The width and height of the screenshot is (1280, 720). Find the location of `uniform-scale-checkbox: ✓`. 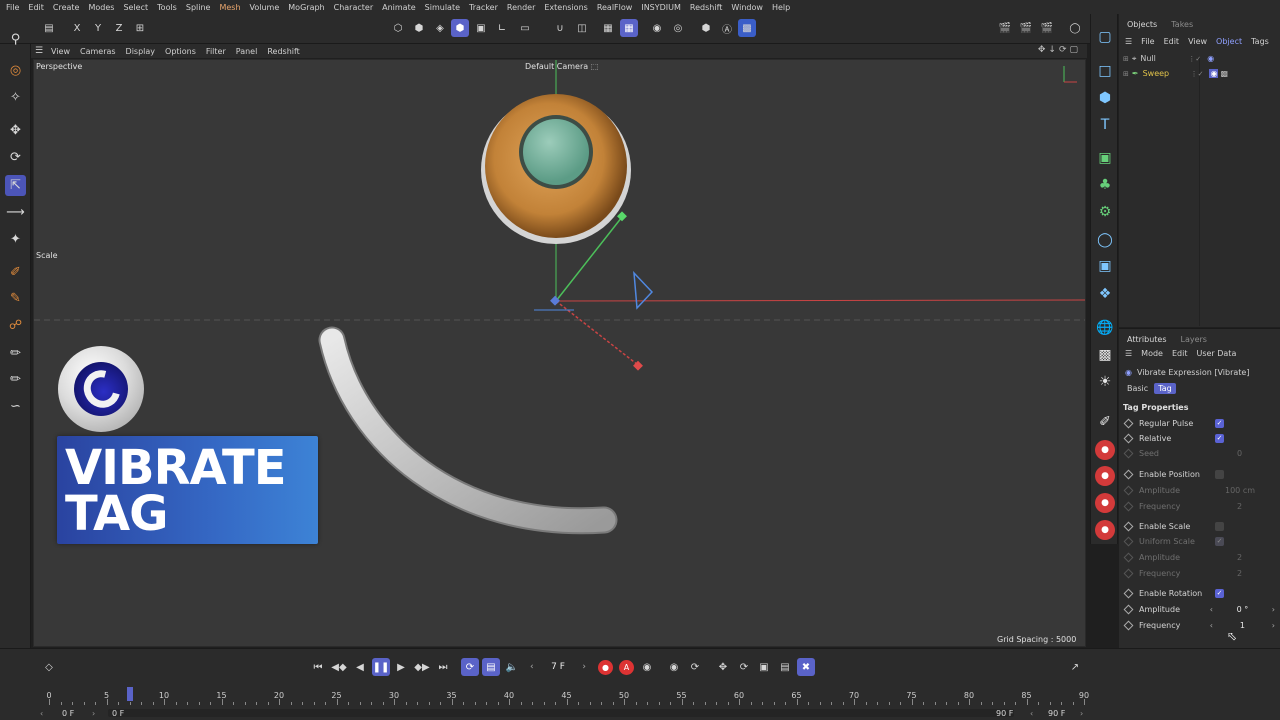

uniform-scale-checkbox: ✓ is located at coordinates (1219, 541).